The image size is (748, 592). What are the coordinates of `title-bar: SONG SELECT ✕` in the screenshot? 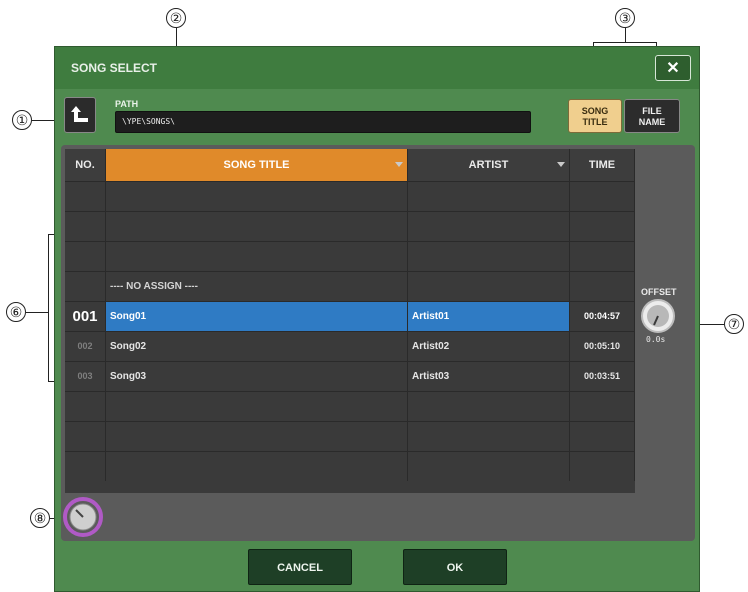 It's located at (377, 68).